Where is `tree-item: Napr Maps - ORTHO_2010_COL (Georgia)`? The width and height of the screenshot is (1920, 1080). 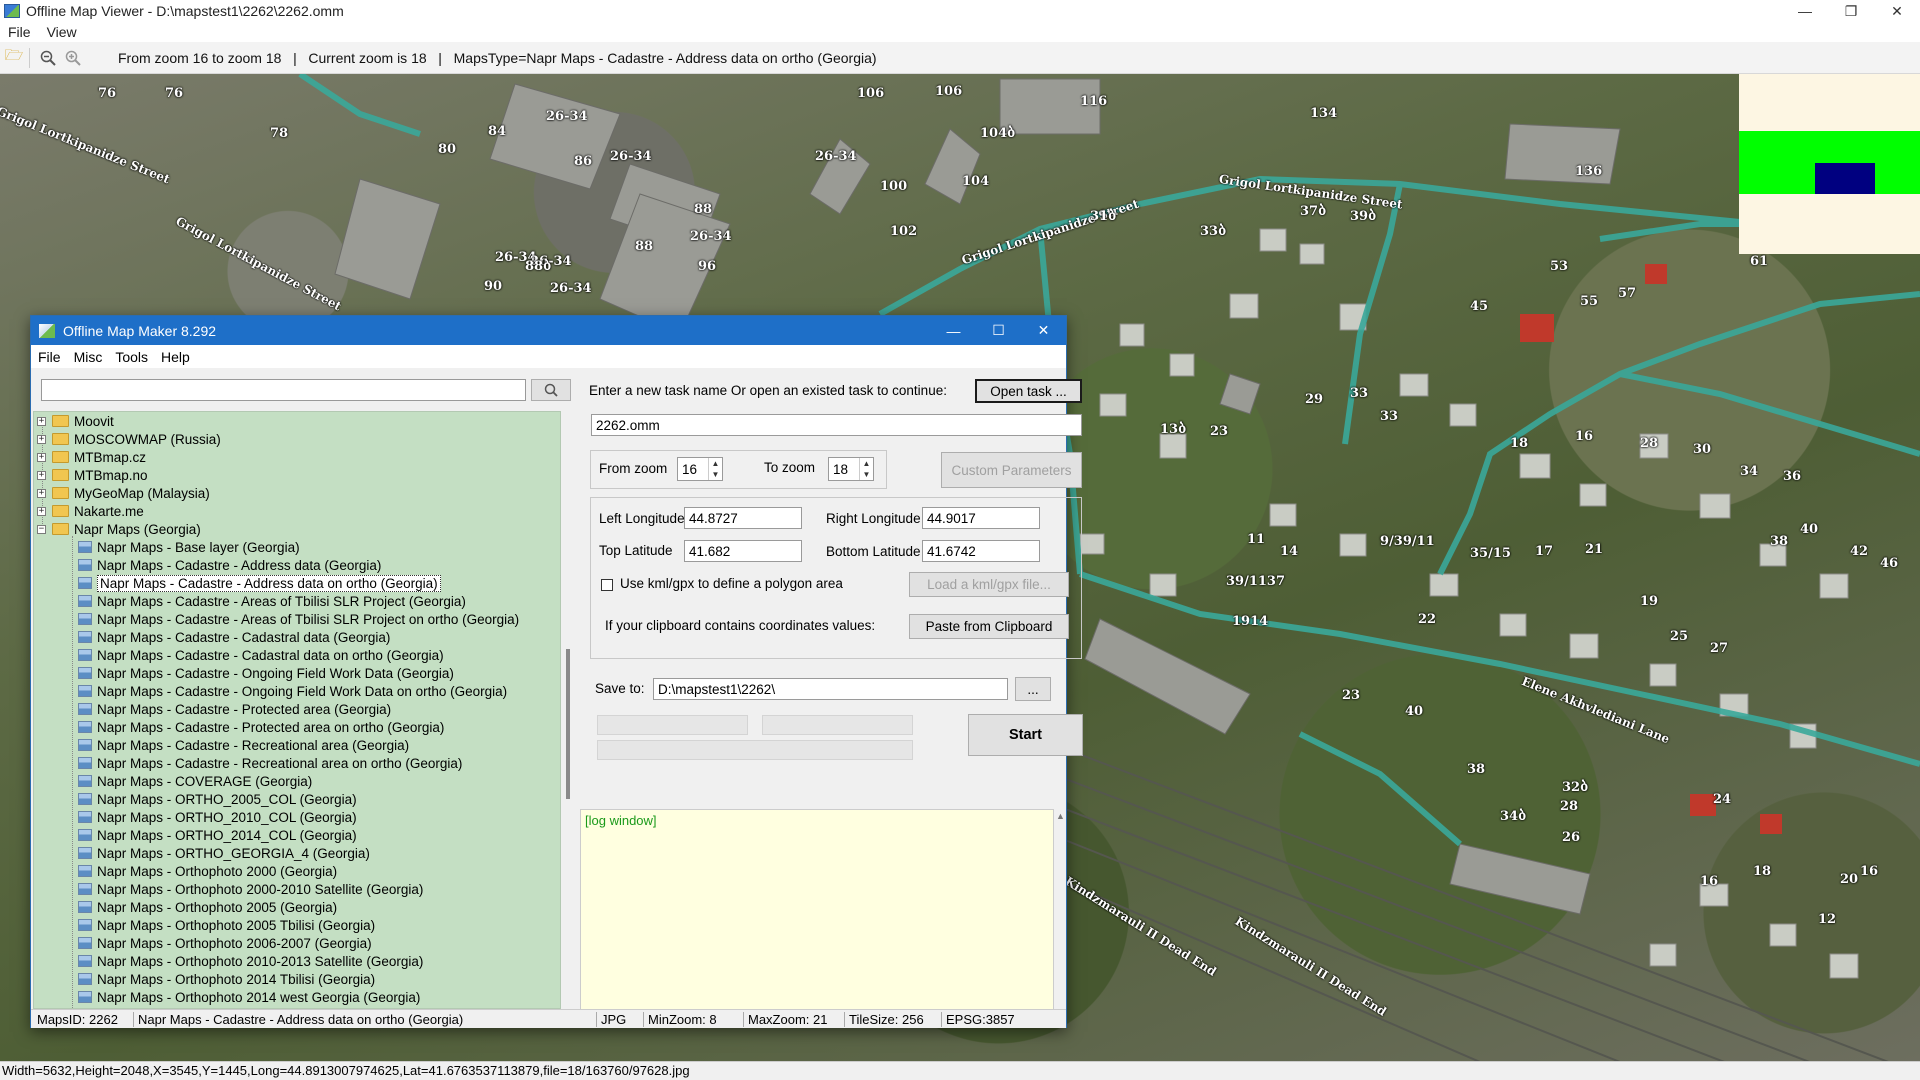 tree-item: Napr Maps - ORTHO_2010_COL (Georgia) is located at coordinates (217, 817).